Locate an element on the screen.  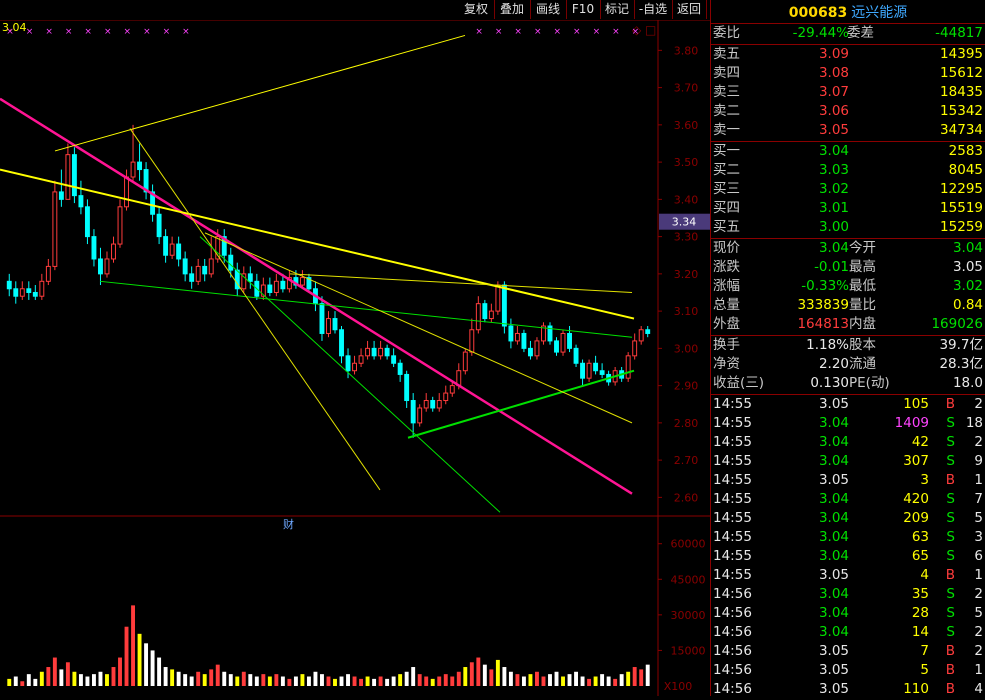
bid-row: 买五 3.00 15259 is located at coordinates (848, 227).